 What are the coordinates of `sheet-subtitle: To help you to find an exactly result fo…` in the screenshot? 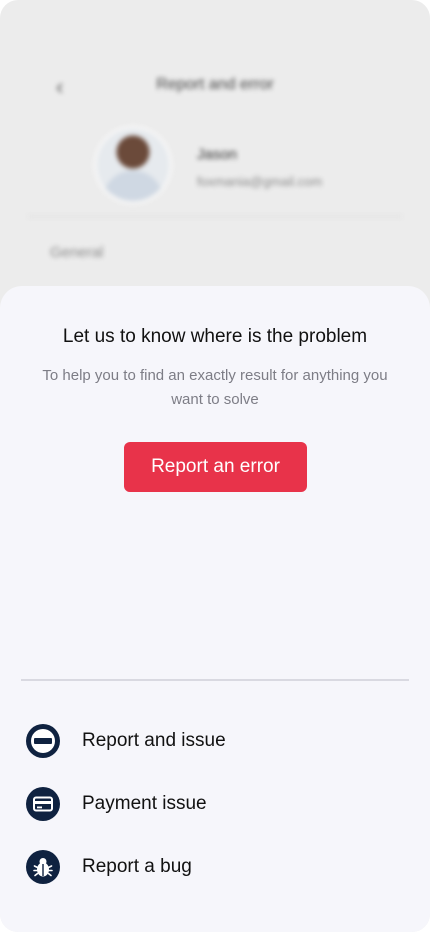 It's located at (215, 387).